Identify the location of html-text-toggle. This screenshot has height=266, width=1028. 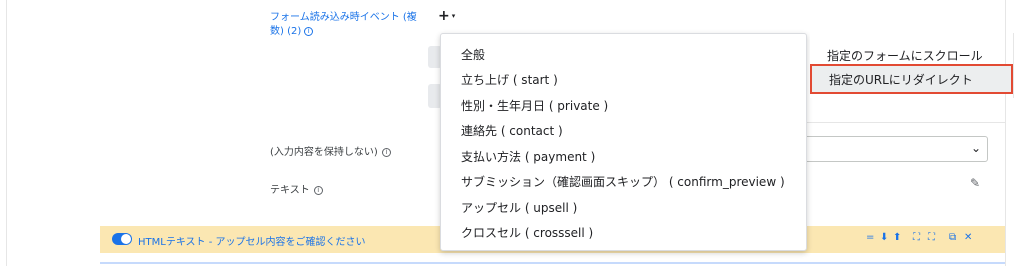
(122, 239).